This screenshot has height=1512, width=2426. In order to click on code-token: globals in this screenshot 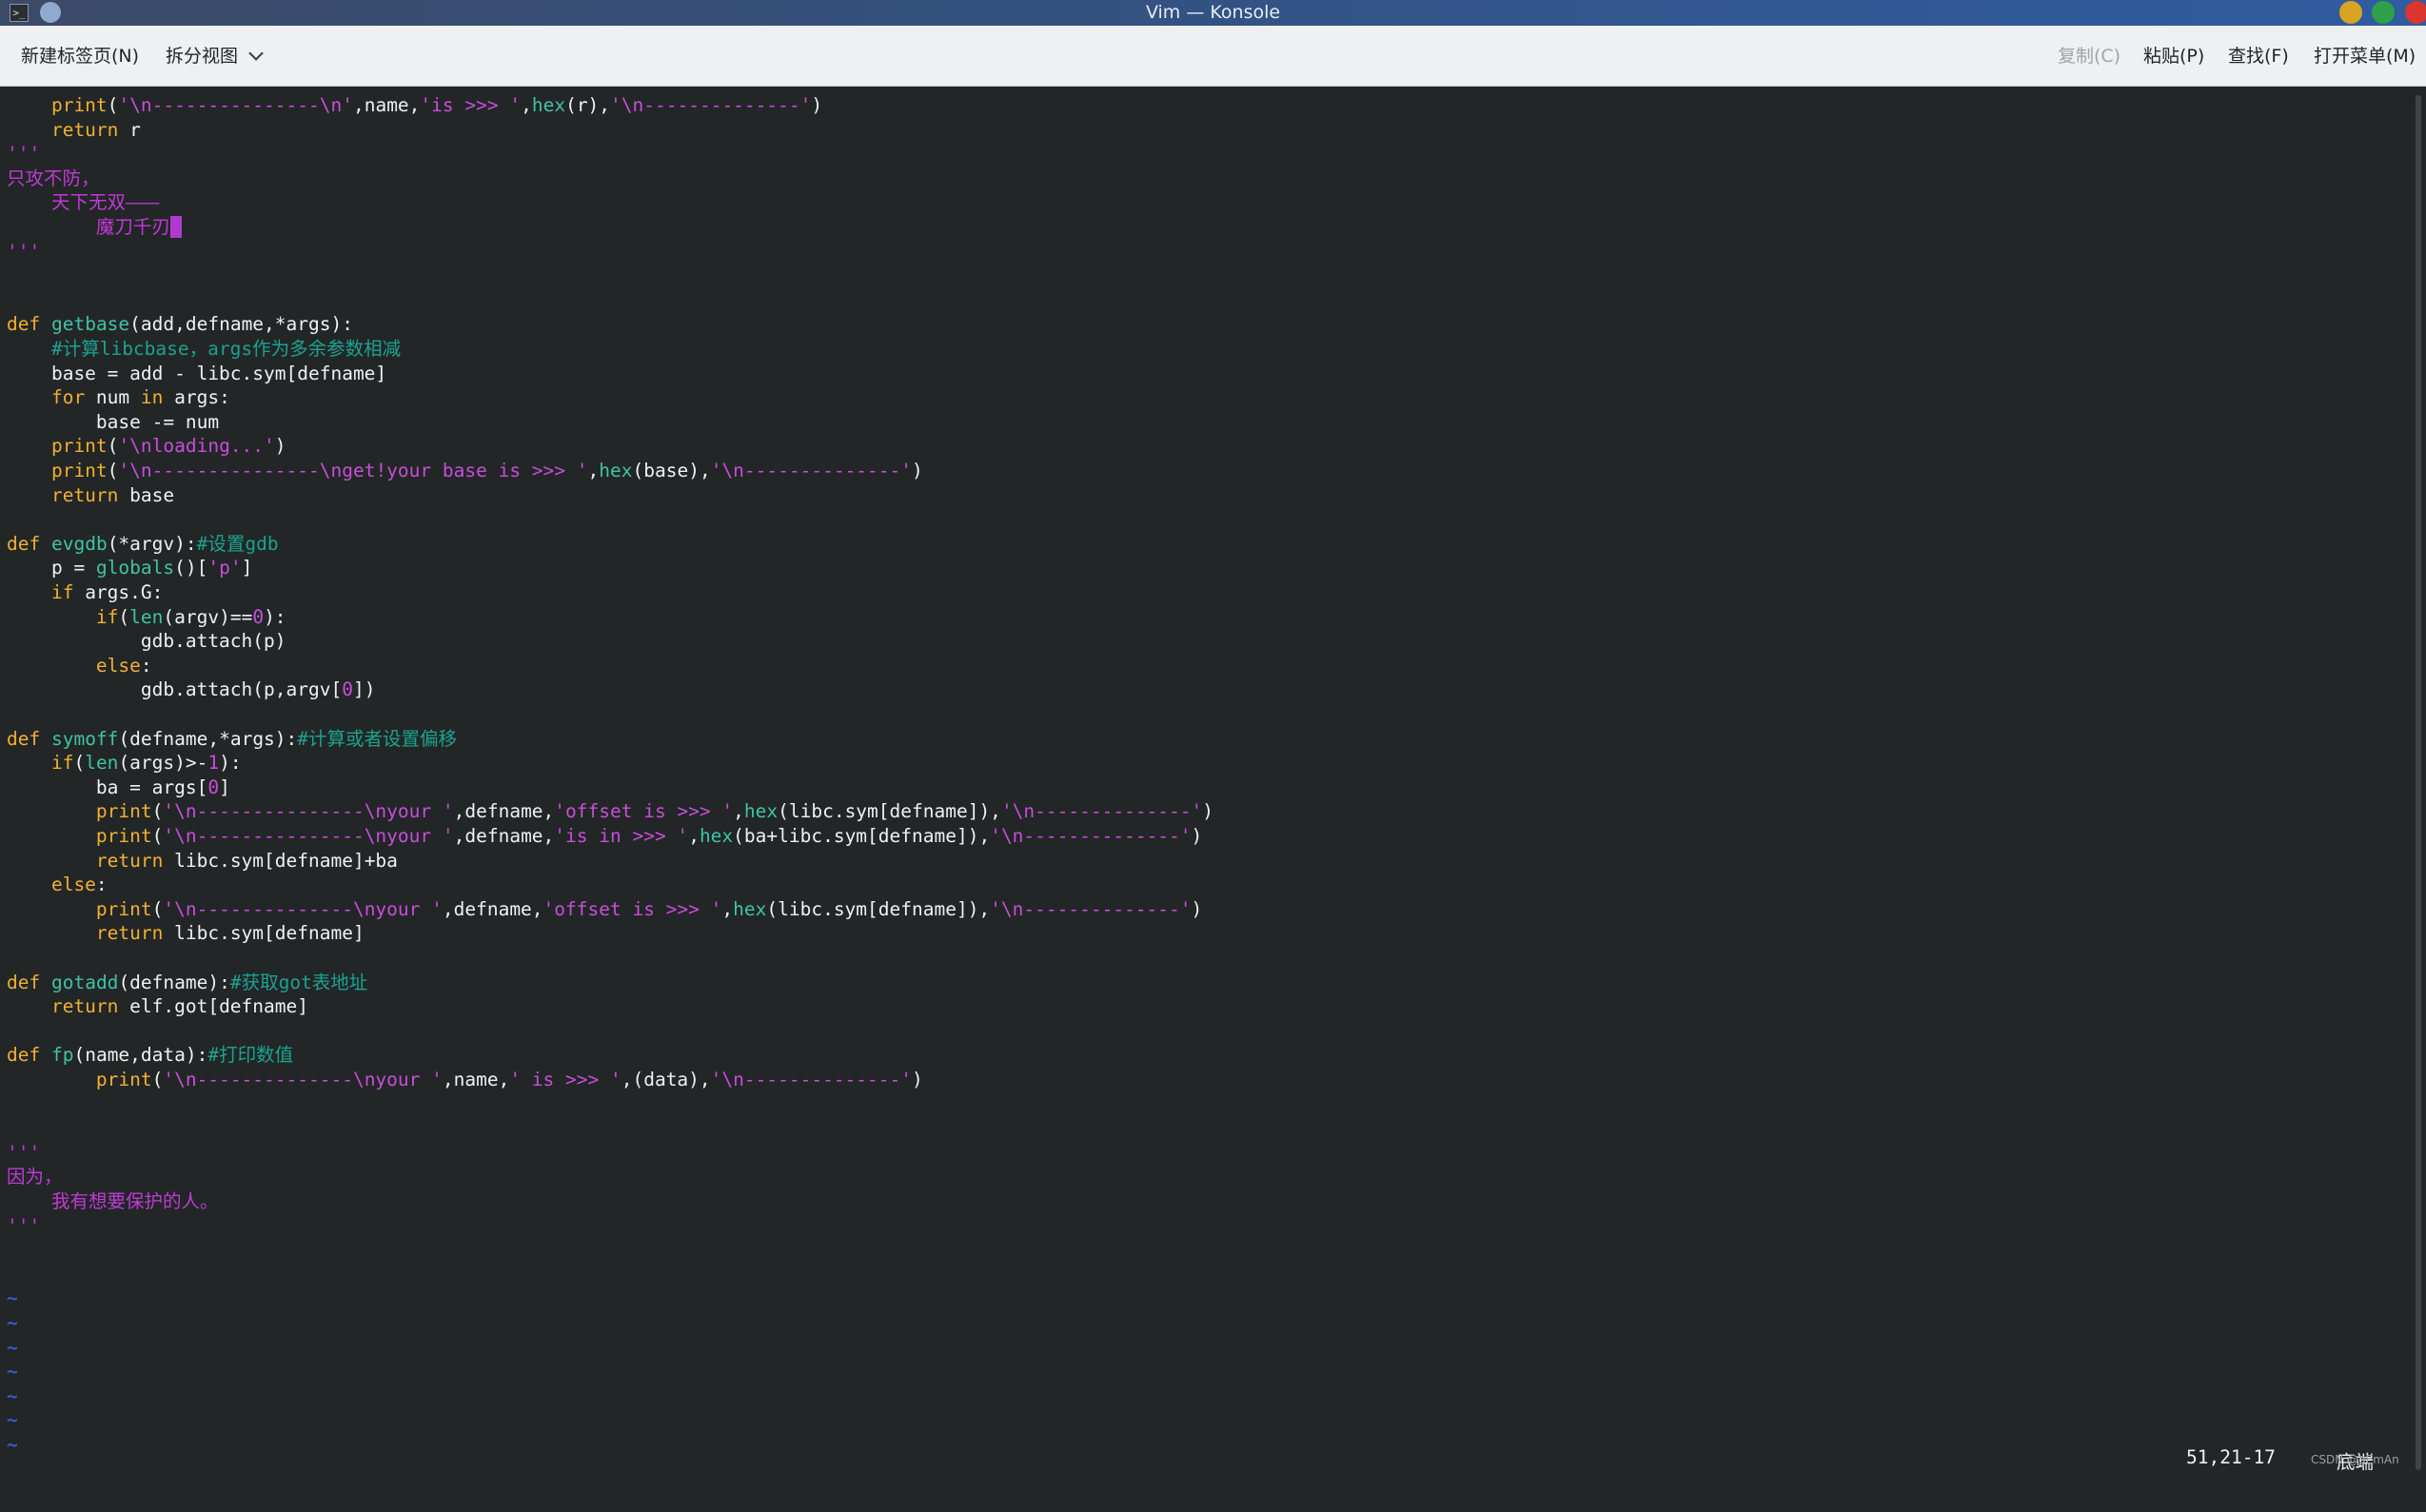, I will do `click(135, 568)`.